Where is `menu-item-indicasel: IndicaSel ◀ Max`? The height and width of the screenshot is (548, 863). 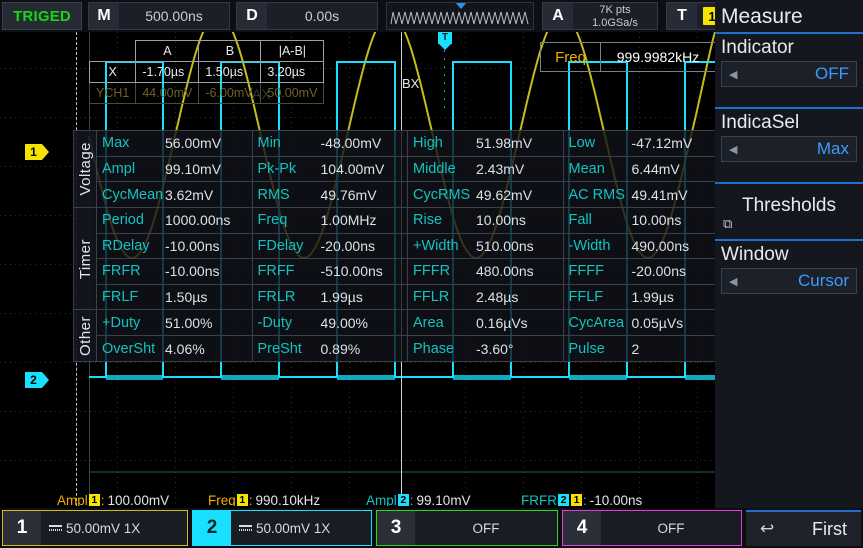
menu-item-indicasel: IndicaSel ◀ Max is located at coordinates (789, 146).